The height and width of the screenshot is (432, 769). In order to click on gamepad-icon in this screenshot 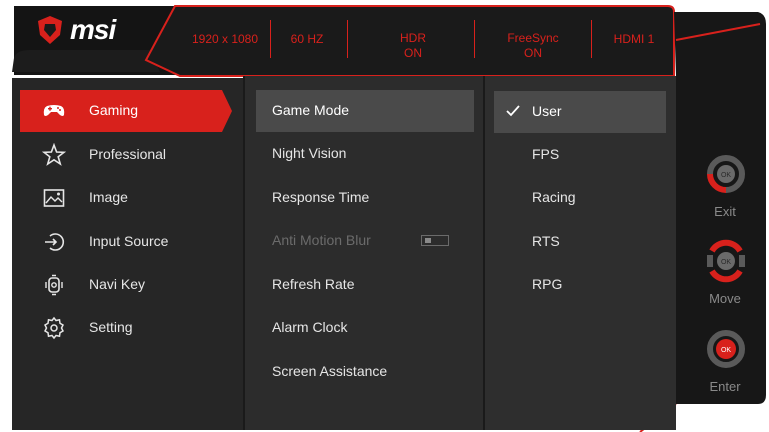, I will do `click(54, 110)`.